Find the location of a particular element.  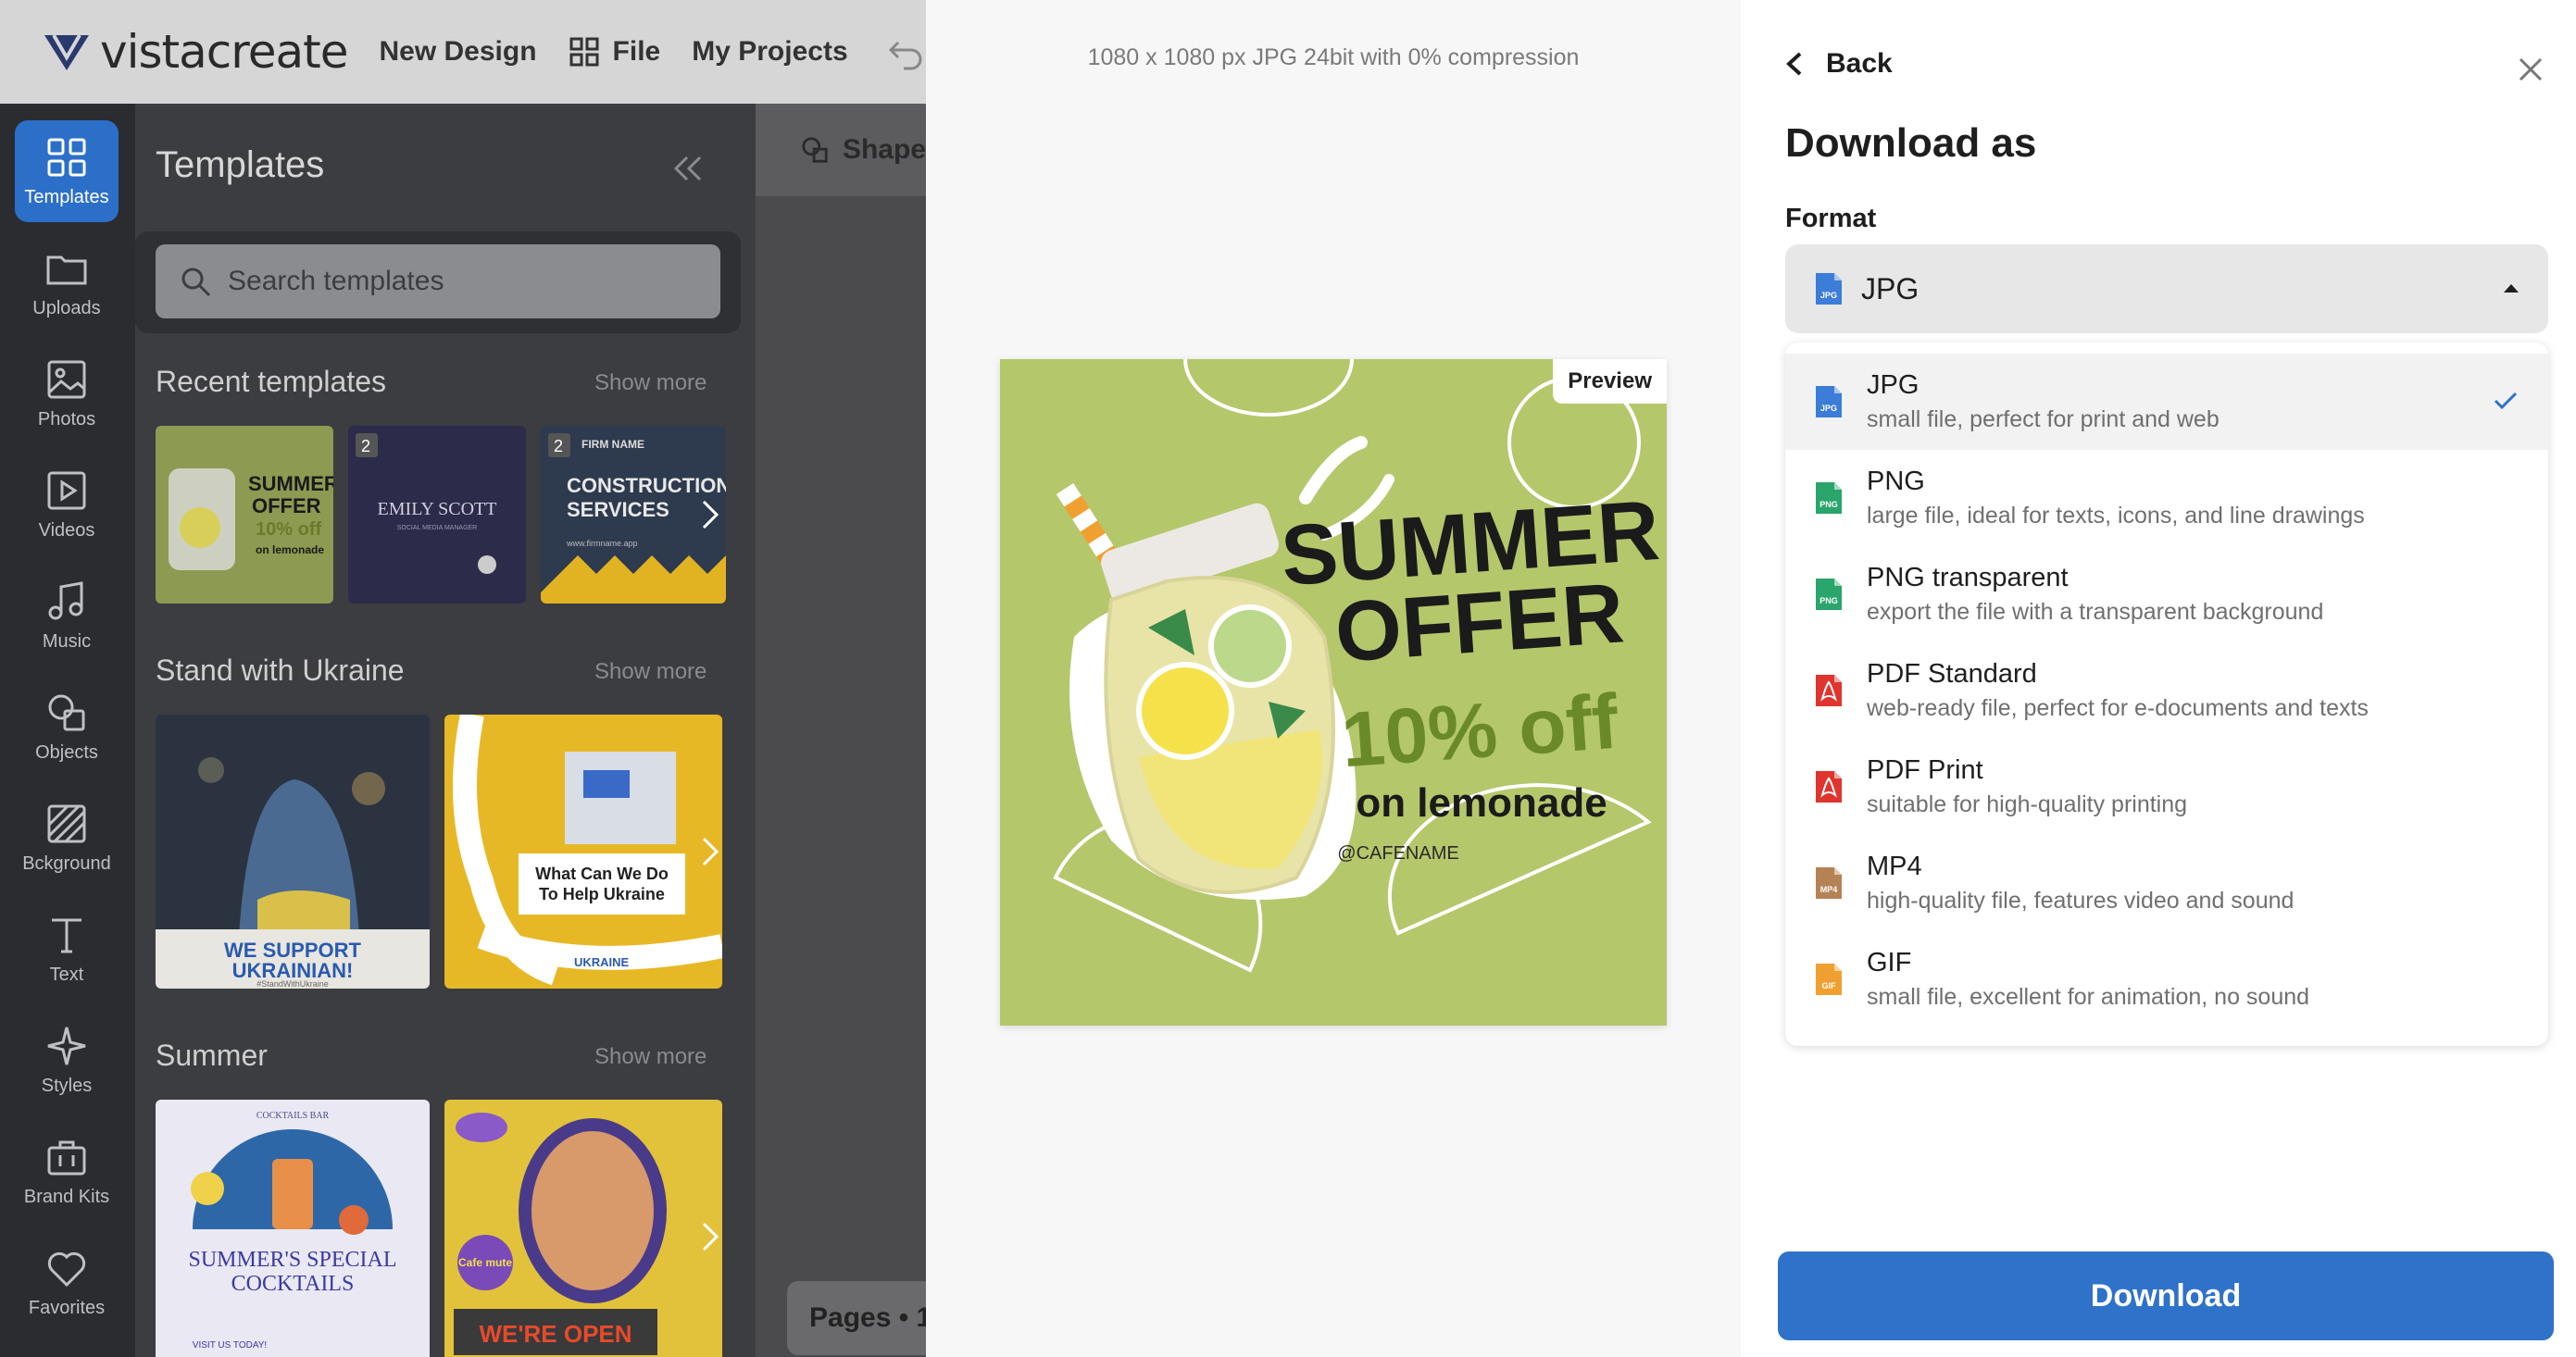

caret-up-icon is located at coordinates (2511, 289).